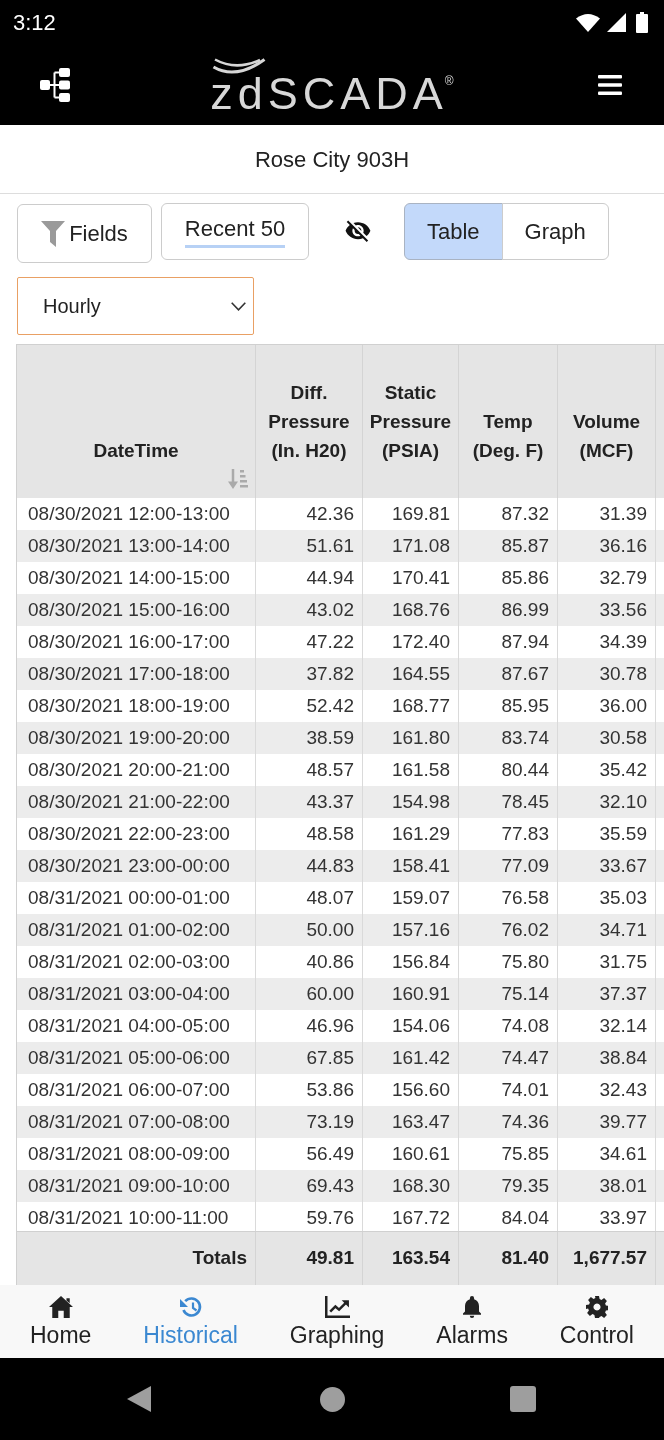 This screenshot has height=1440, width=664. What do you see at coordinates (472, 1307) in the screenshot?
I see `bell-icon` at bounding box center [472, 1307].